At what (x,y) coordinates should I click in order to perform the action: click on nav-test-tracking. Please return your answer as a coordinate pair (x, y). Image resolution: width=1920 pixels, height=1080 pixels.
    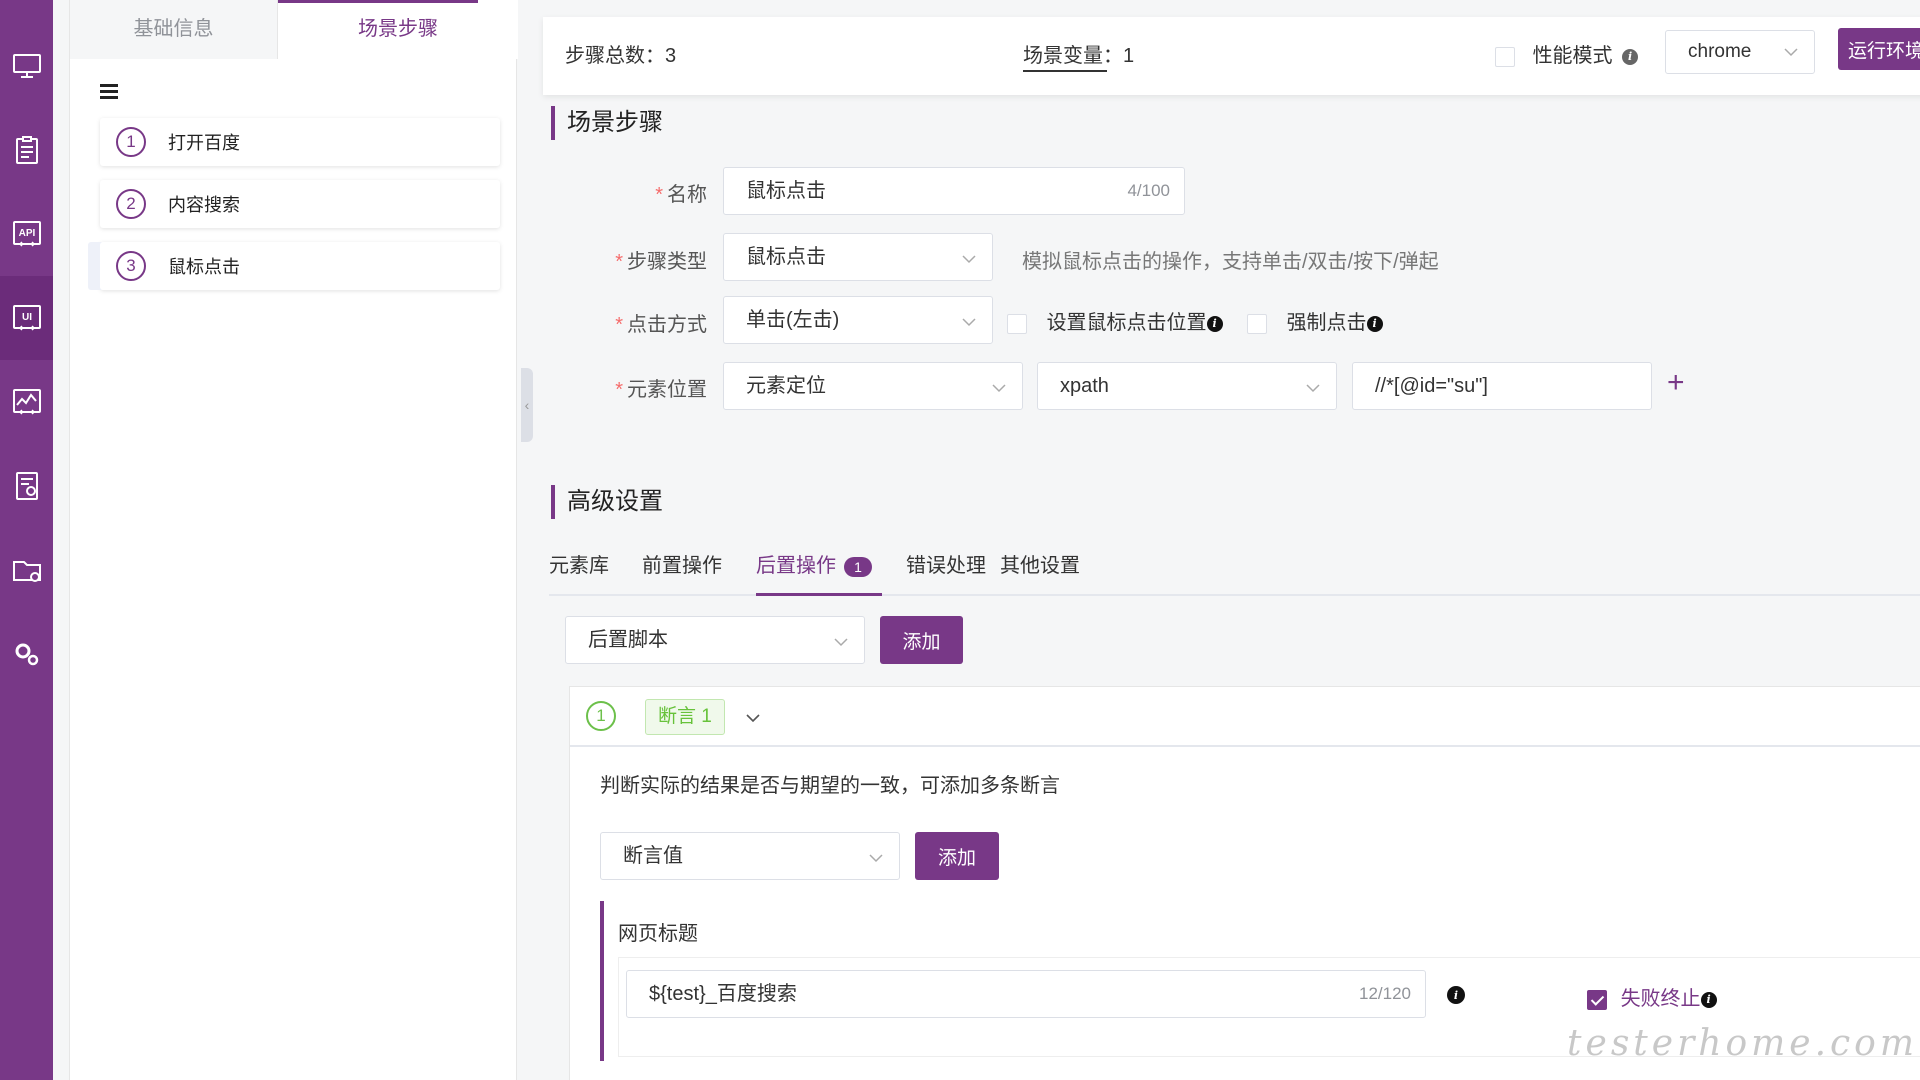
    Looking at the image, I should click on (26, 150).